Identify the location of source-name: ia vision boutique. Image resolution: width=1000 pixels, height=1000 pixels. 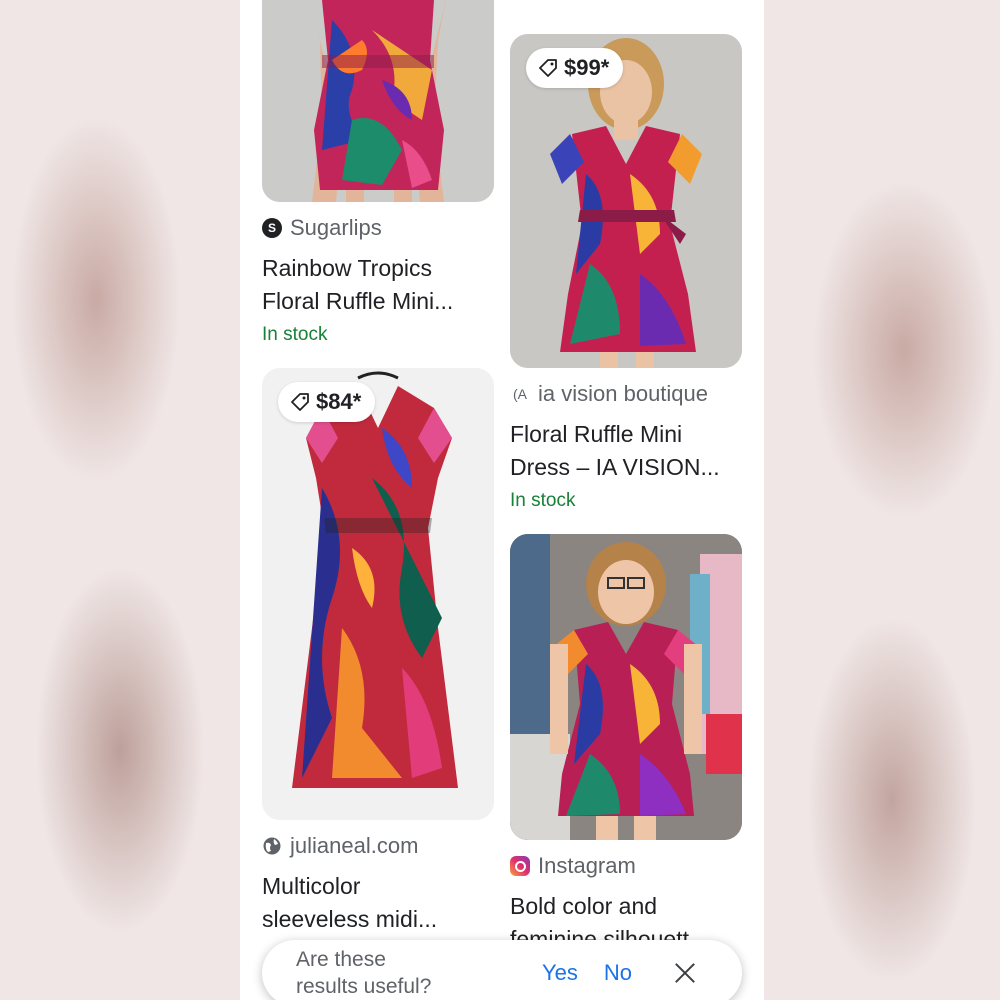
(623, 393).